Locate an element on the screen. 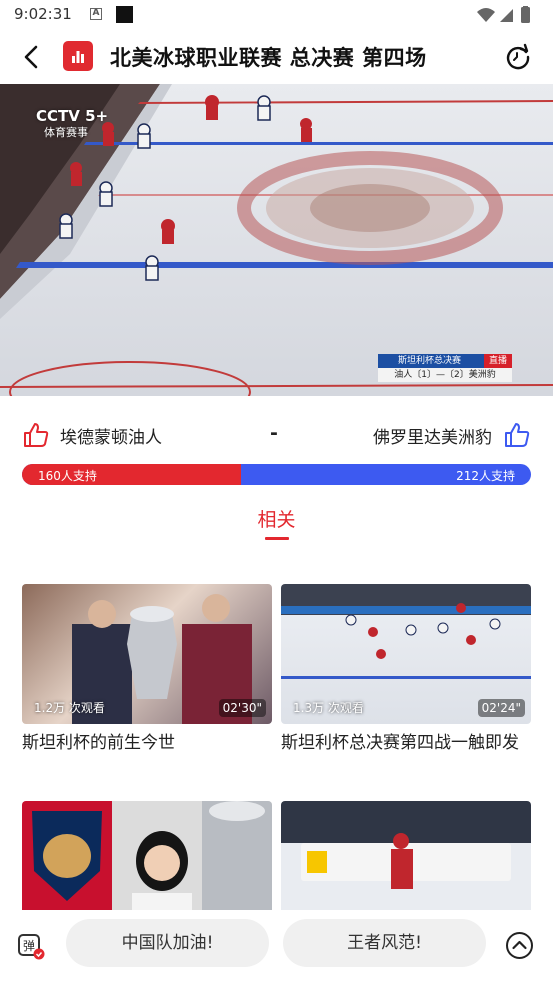 This screenshot has height=984, width=553. video-thumbnail: 1.2万 次观看 02'30" is located at coordinates (147, 654).